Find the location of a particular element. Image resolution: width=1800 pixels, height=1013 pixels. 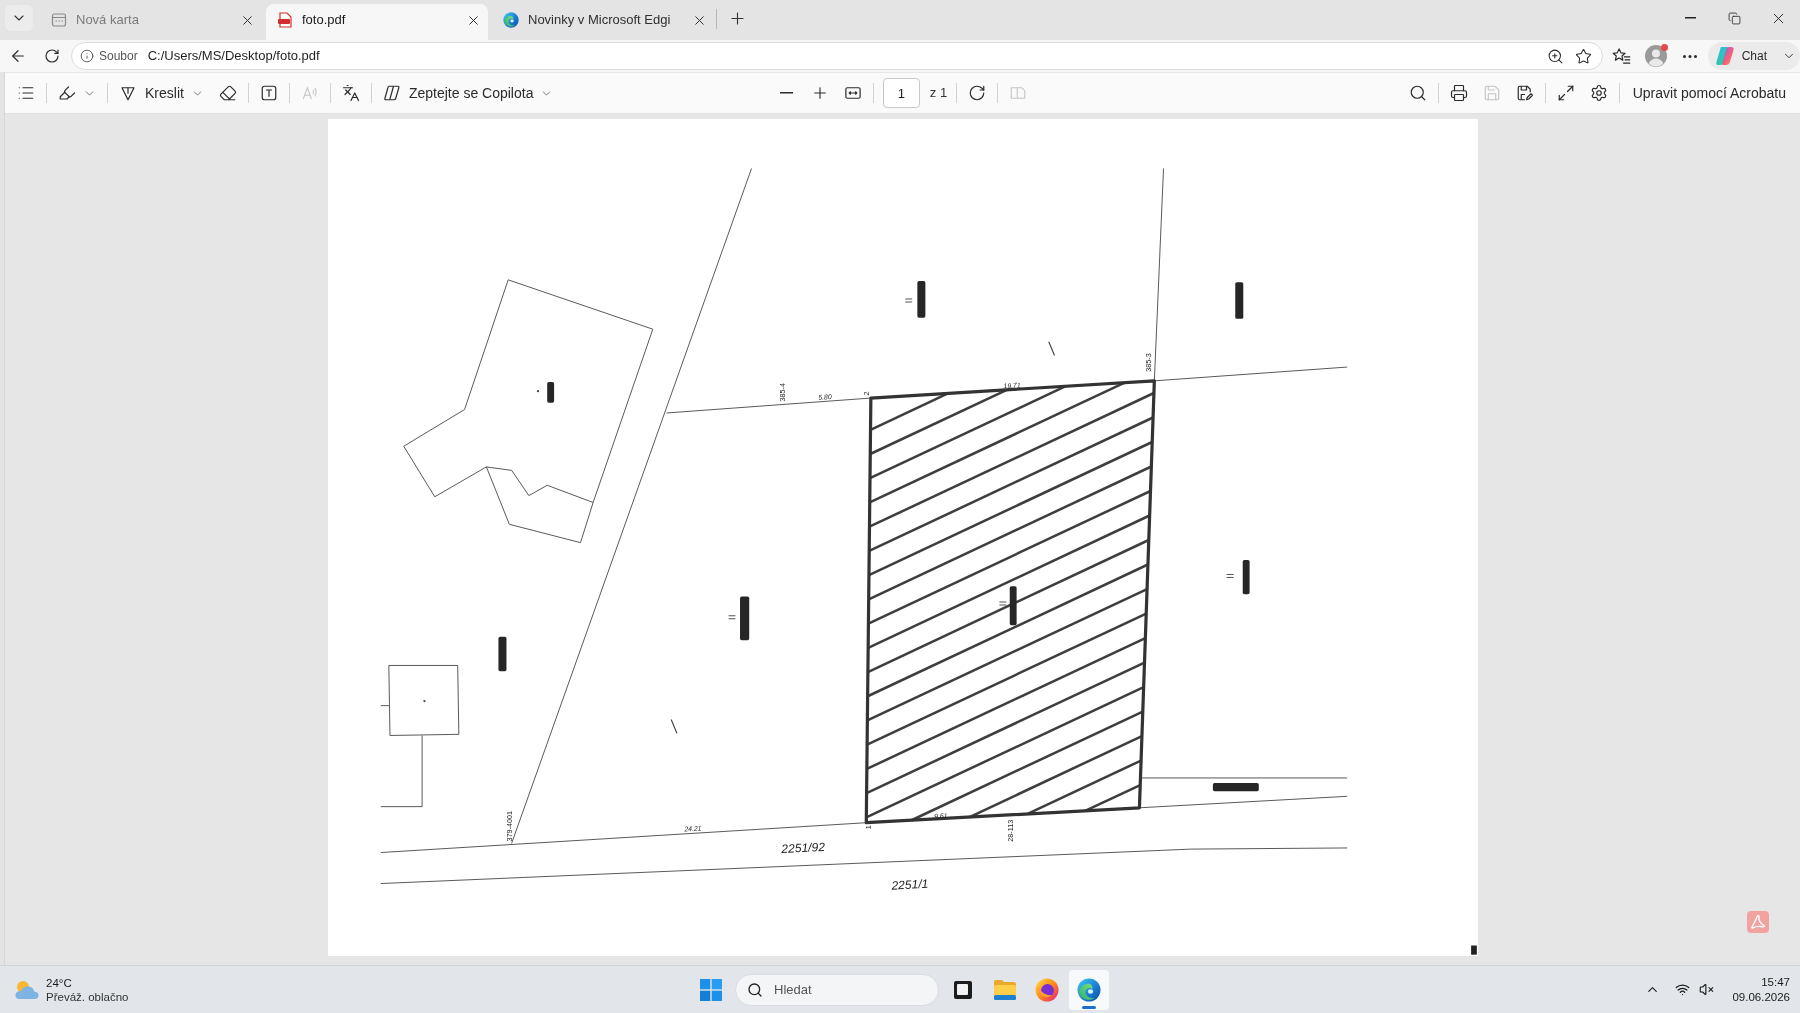

chat-button: Chat is located at coordinates (1753, 56).